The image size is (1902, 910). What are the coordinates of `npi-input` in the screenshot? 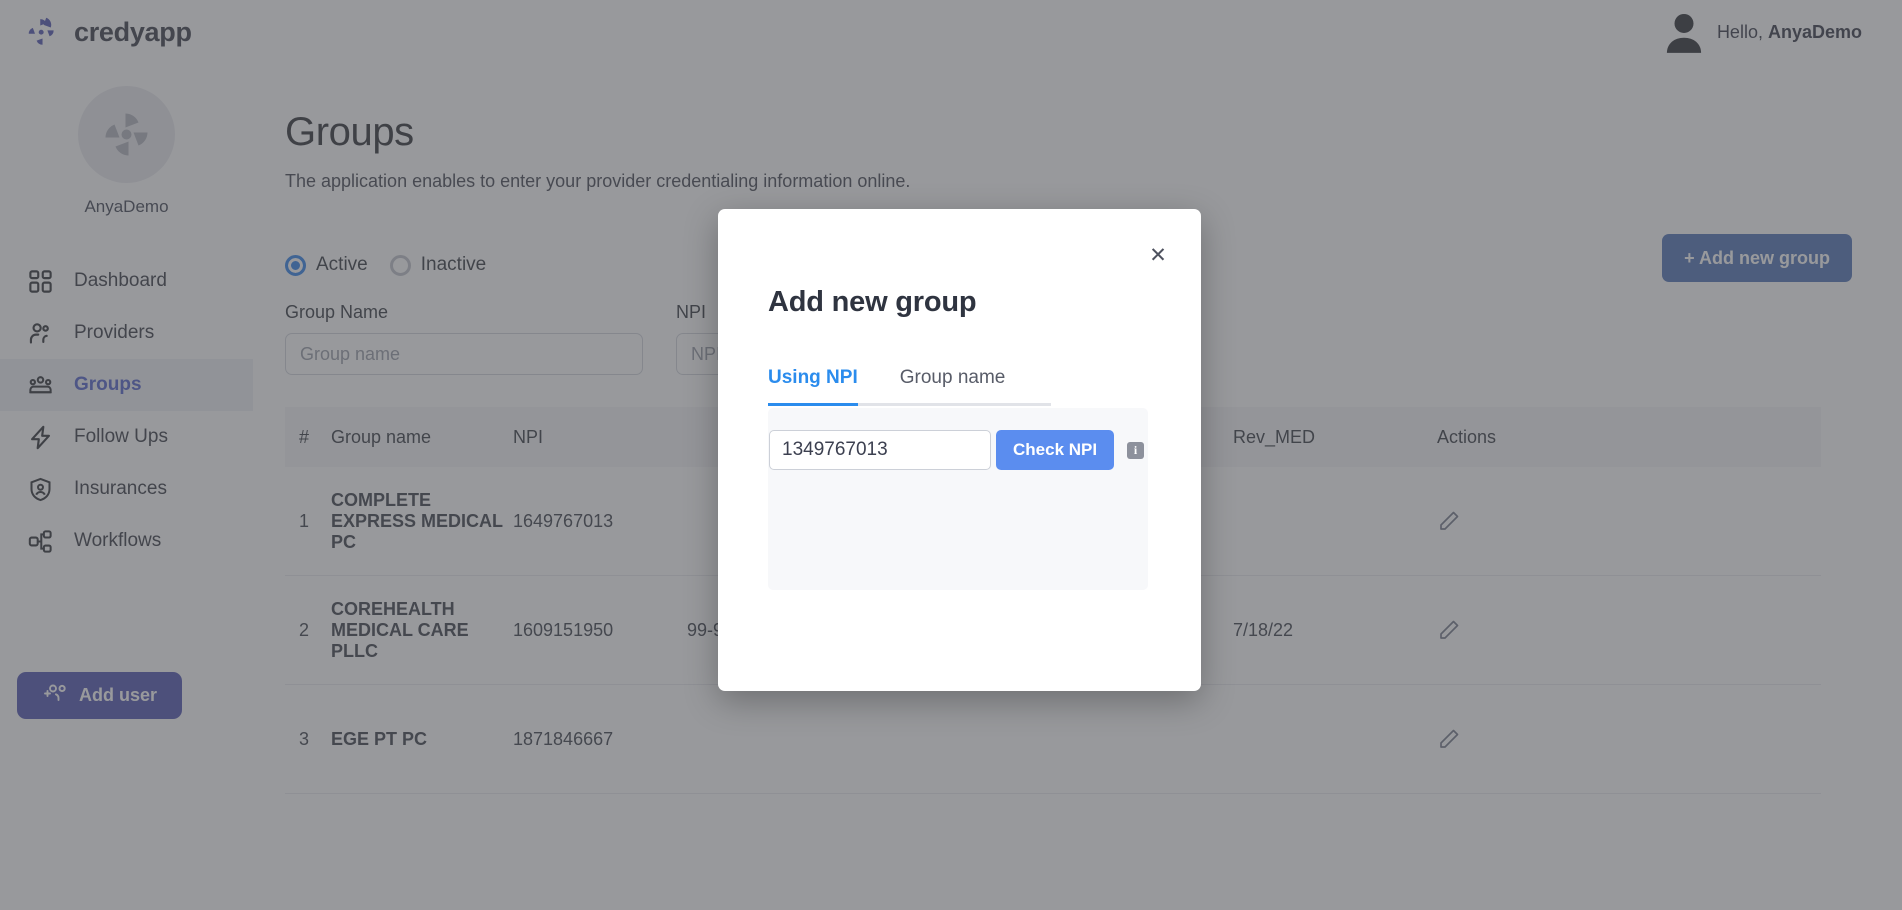 It's located at (880, 450).